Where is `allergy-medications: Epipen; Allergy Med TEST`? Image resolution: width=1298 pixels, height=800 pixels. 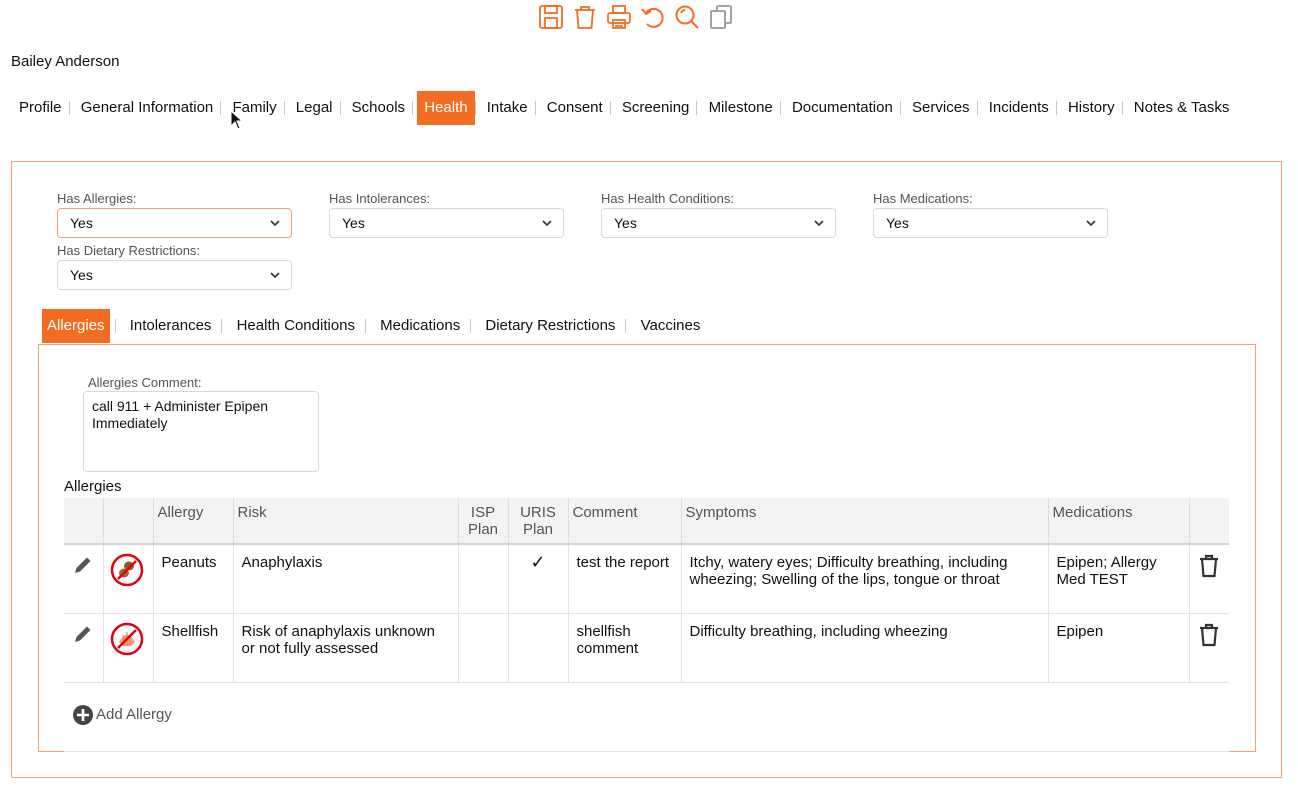 allergy-medications: Epipen; Allergy Med TEST is located at coordinates (1119, 579).